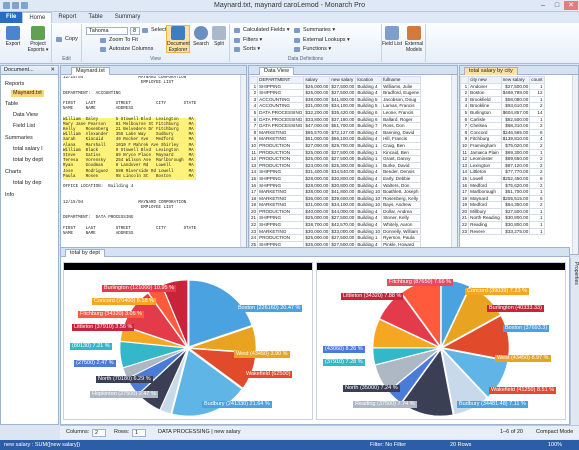 This screenshot has height=450, width=579. Describe the element at coordinates (139, 433) in the screenshot. I see `rows-input: 1` at that location.